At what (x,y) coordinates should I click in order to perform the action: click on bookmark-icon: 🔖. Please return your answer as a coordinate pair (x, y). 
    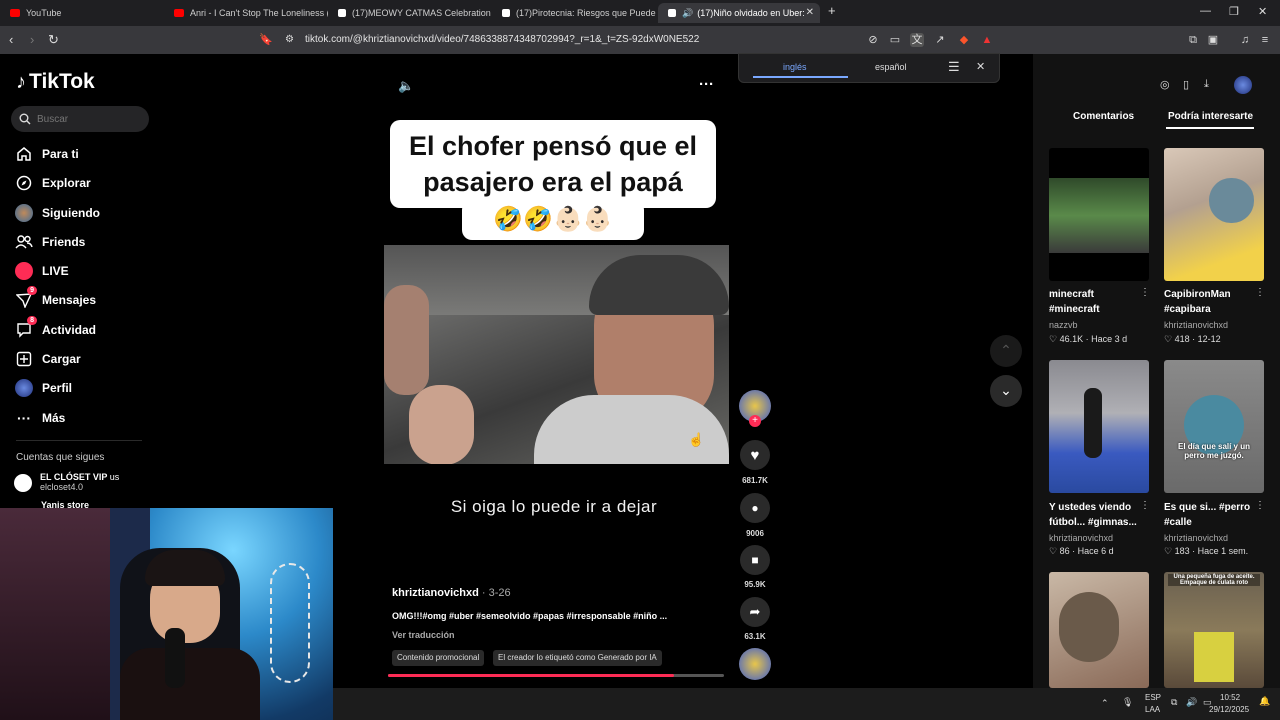
    Looking at the image, I should click on (266, 39).